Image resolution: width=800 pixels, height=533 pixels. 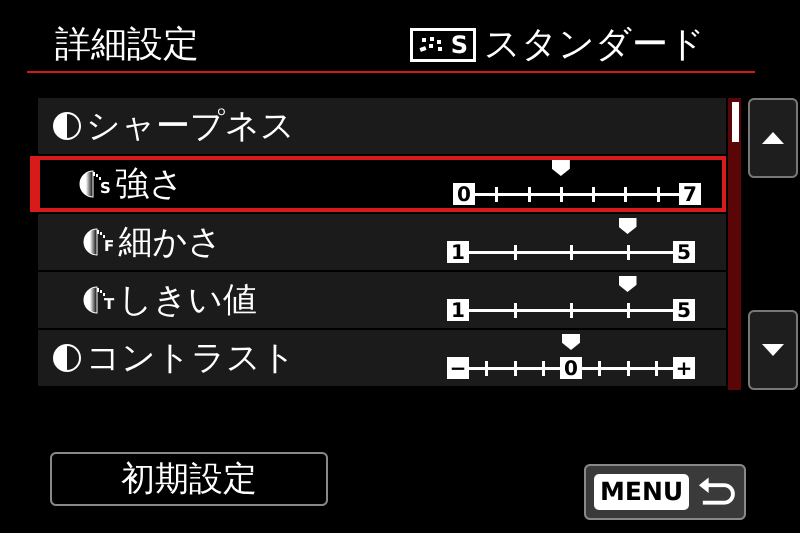 What do you see at coordinates (109, 246) in the screenshot?
I see `icon-letter: F` at bounding box center [109, 246].